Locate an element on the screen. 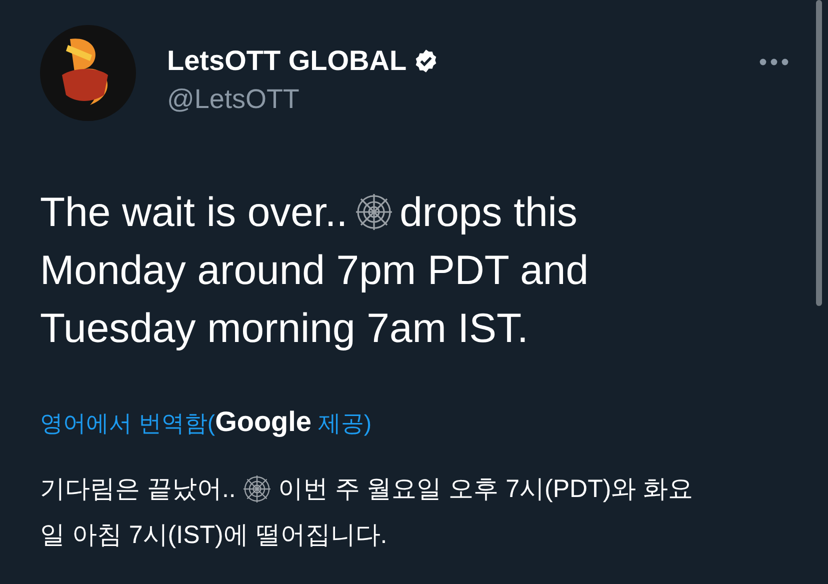 This screenshot has width=828, height=584. tweet-text: Tuesday morning 7am IST. is located at coordinates (284, 328).